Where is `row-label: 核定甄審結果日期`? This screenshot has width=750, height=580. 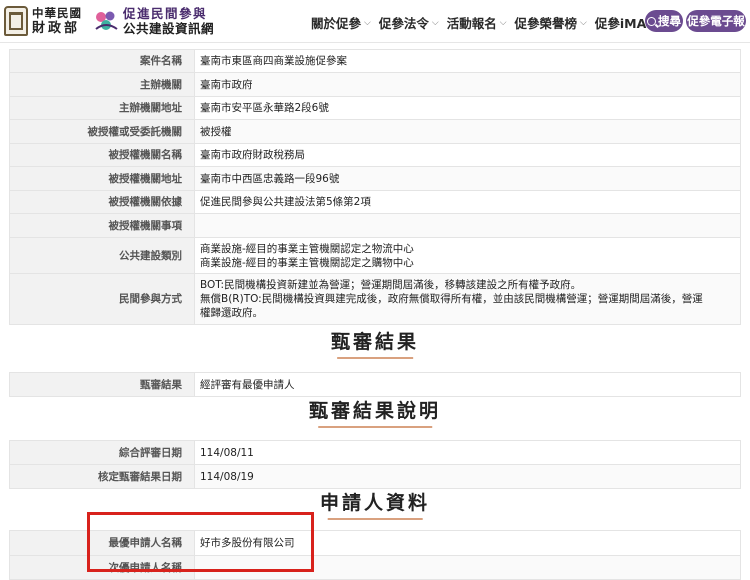
row-label: 核定甄審結果日期 is located at coordinates (102, 476).